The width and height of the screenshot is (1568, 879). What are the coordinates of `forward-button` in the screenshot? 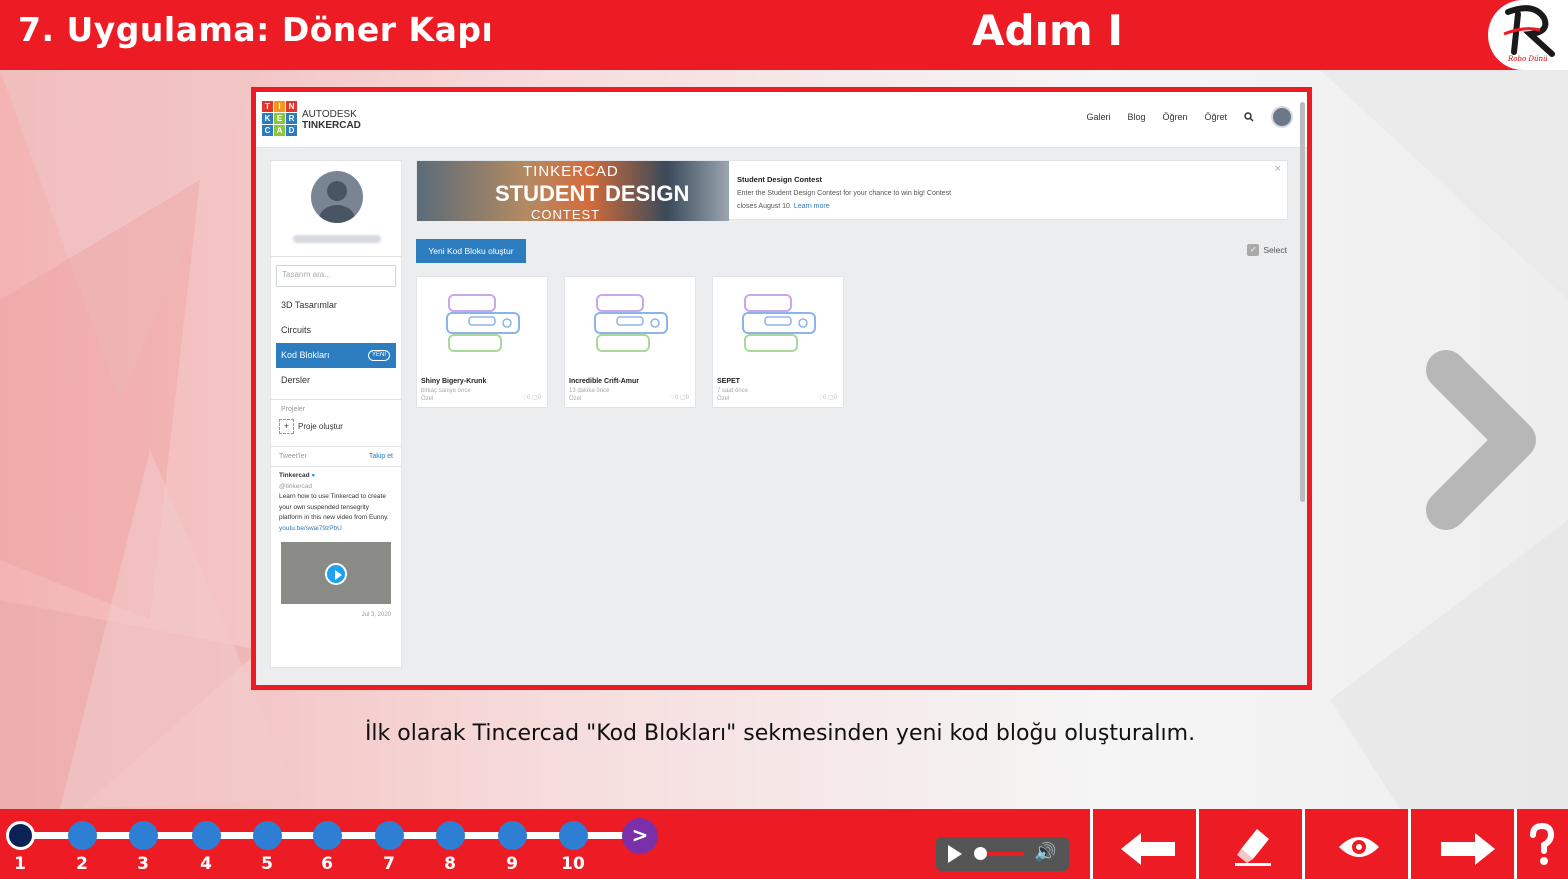 It's located at (1461, 844).